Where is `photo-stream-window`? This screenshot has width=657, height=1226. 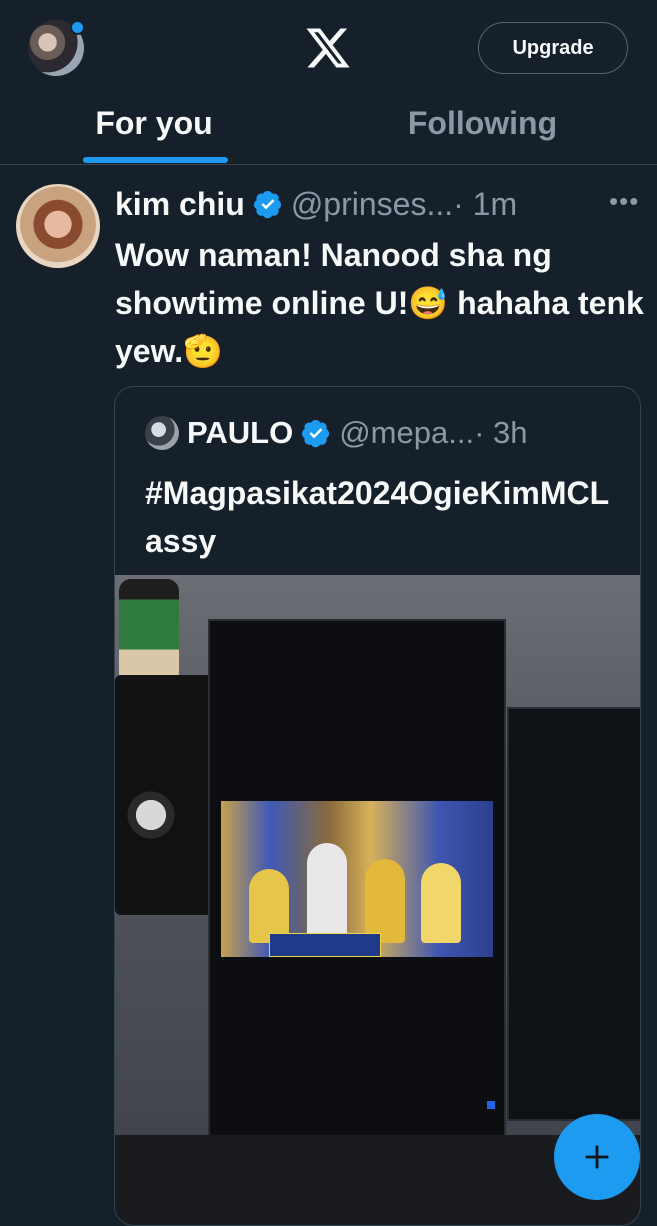
photo-stream-window is located at coordinates (357, 879).